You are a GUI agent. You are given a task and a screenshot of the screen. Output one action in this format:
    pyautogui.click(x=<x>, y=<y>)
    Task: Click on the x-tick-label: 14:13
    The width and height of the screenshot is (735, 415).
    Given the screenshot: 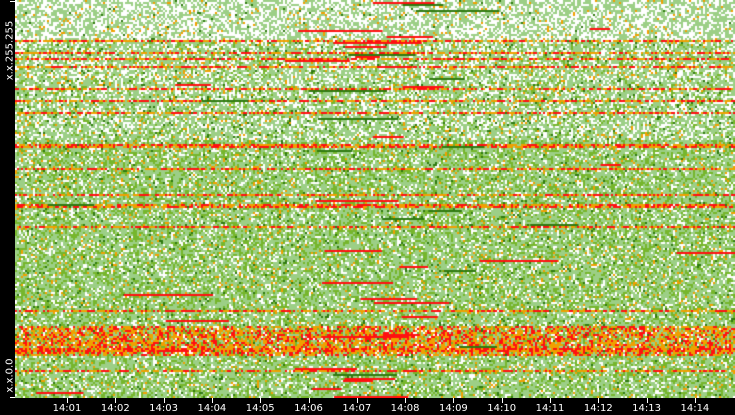 What is the action you would take?
    pyautogui.click(x=647, y=408)
    